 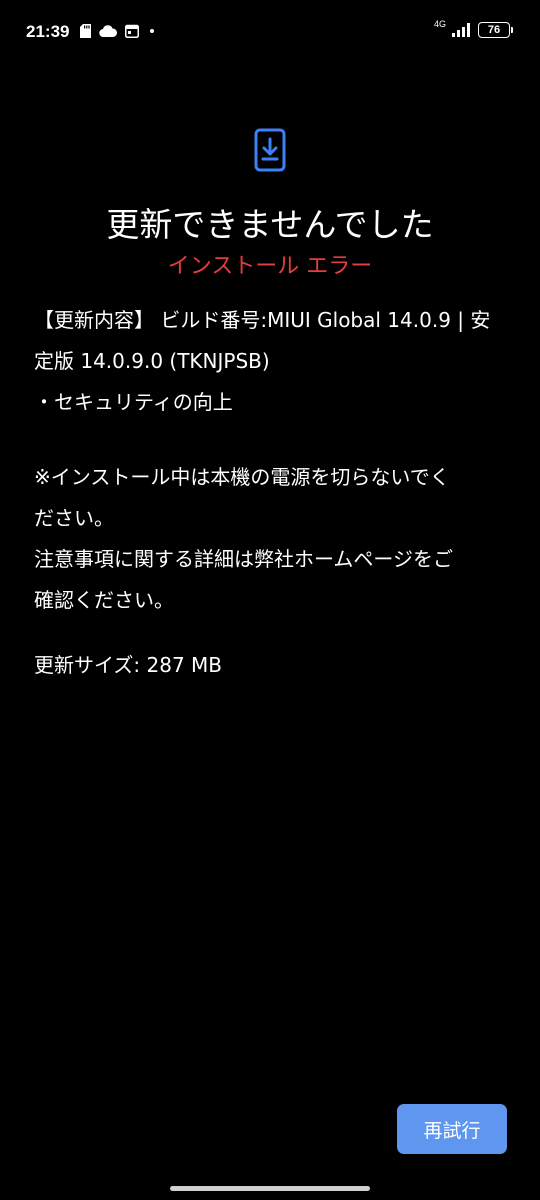 What do you see at coordinates (270, 266) in the screenshot?
I see `error-status: インストール エラー` at bounding box center [270, 266].